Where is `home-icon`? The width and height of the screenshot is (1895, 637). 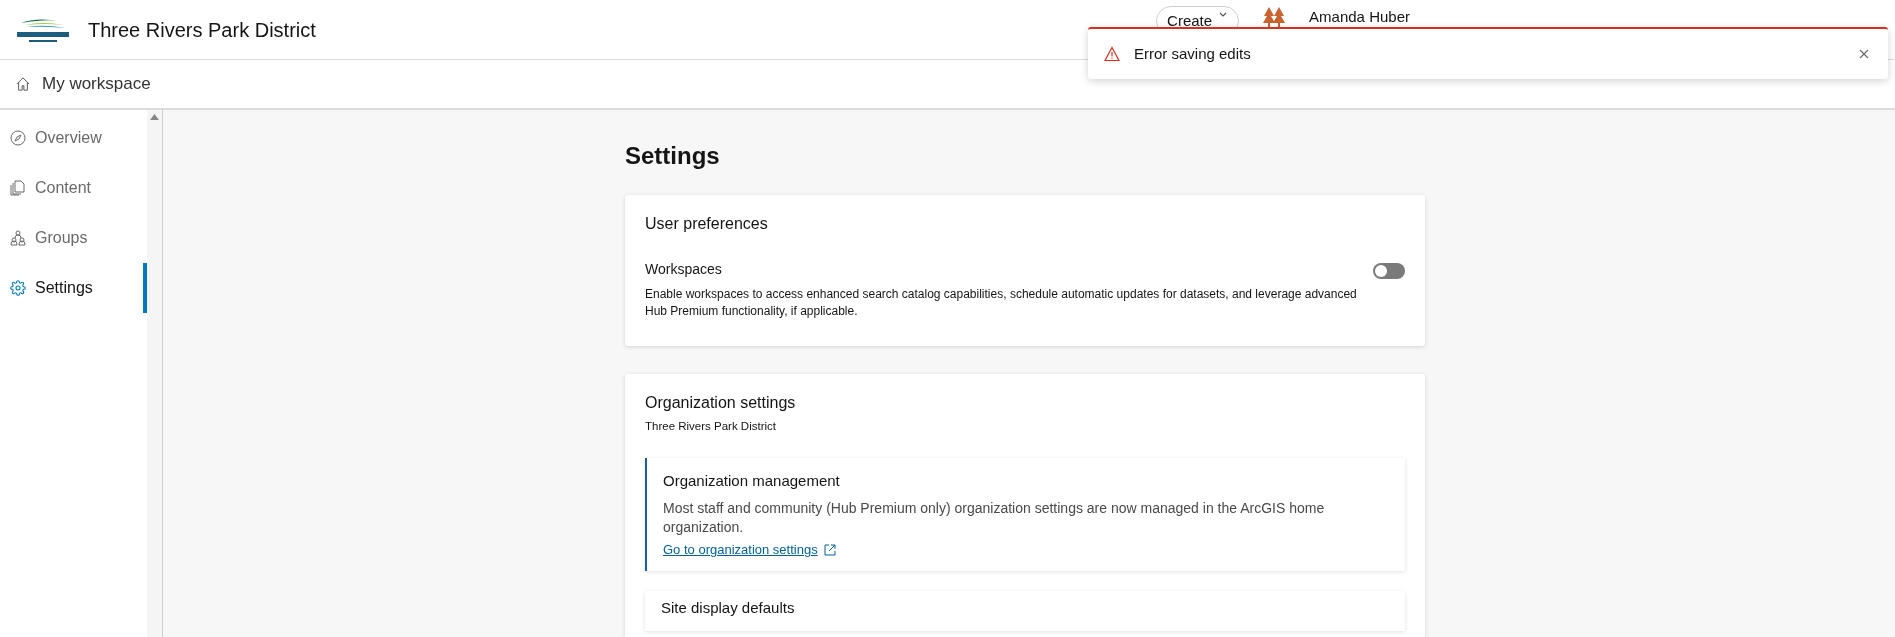
home-icon is located at coordinates (23, 84).